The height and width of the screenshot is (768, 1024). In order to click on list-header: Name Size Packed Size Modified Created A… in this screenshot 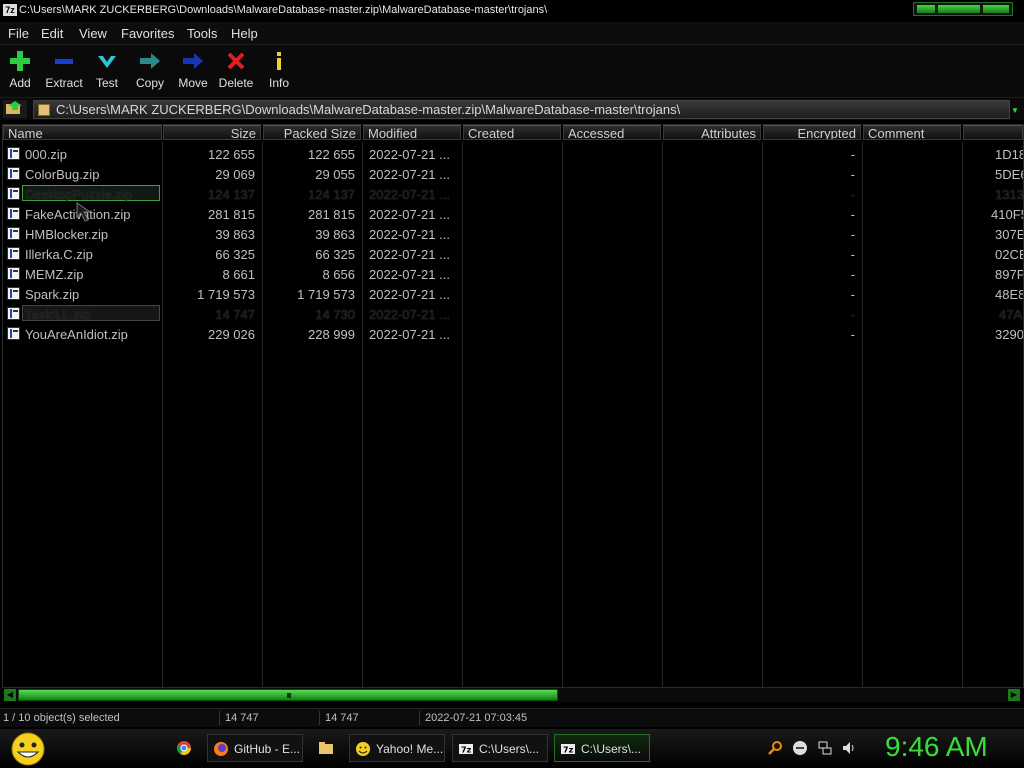, I will do `click(513, 133)`.